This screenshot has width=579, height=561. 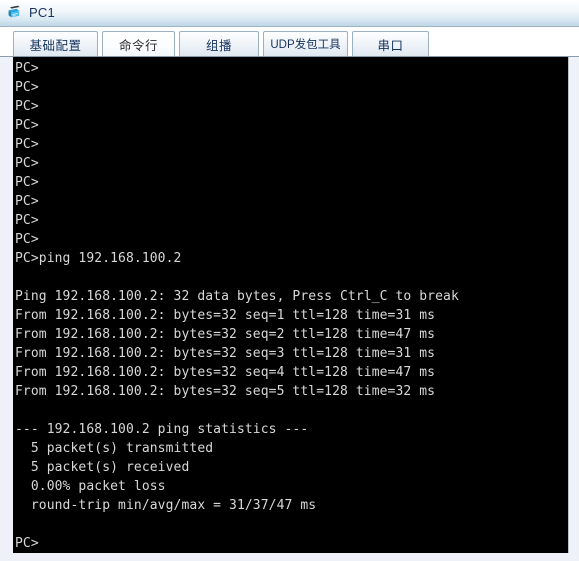 I want to click on window-title: PC1, so click(x=42, y=12).